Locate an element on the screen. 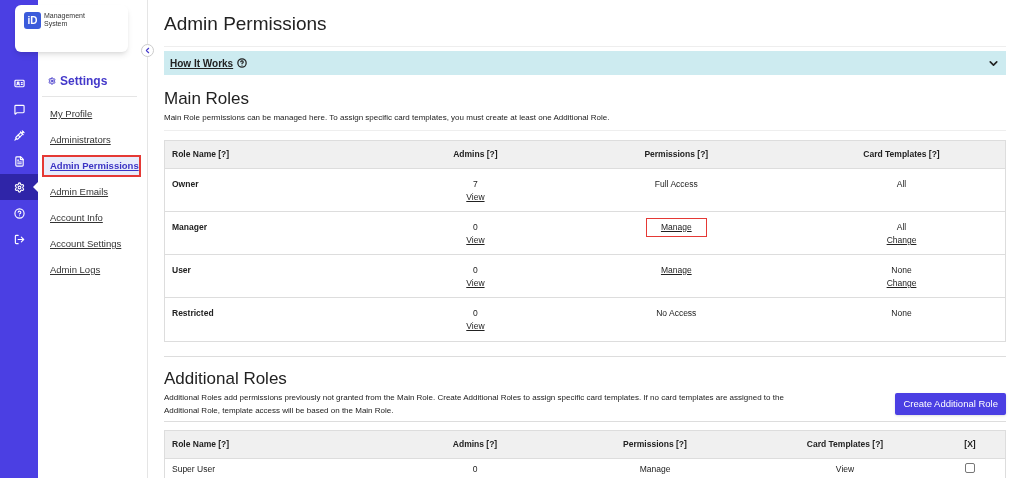 The width and height of the screenshot is (1024, 478). role-name: User is located at coordinates (181, 270).